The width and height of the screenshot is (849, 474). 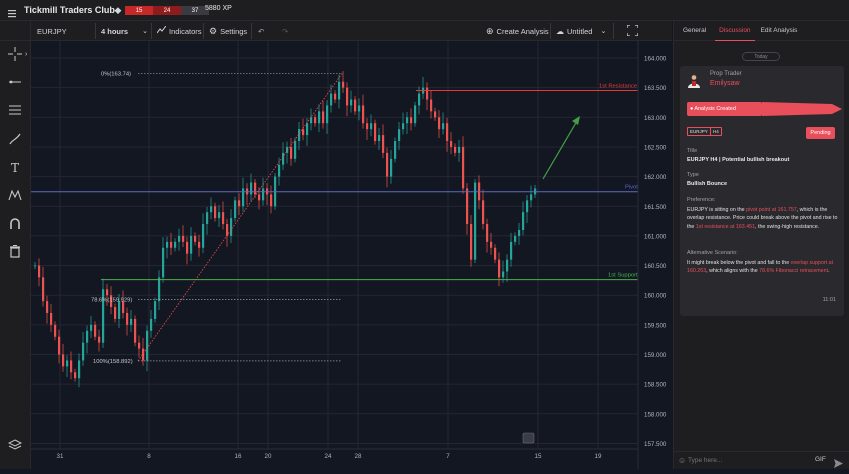 I want to click on undo-icon: ↶, so click(x=261, y=31).